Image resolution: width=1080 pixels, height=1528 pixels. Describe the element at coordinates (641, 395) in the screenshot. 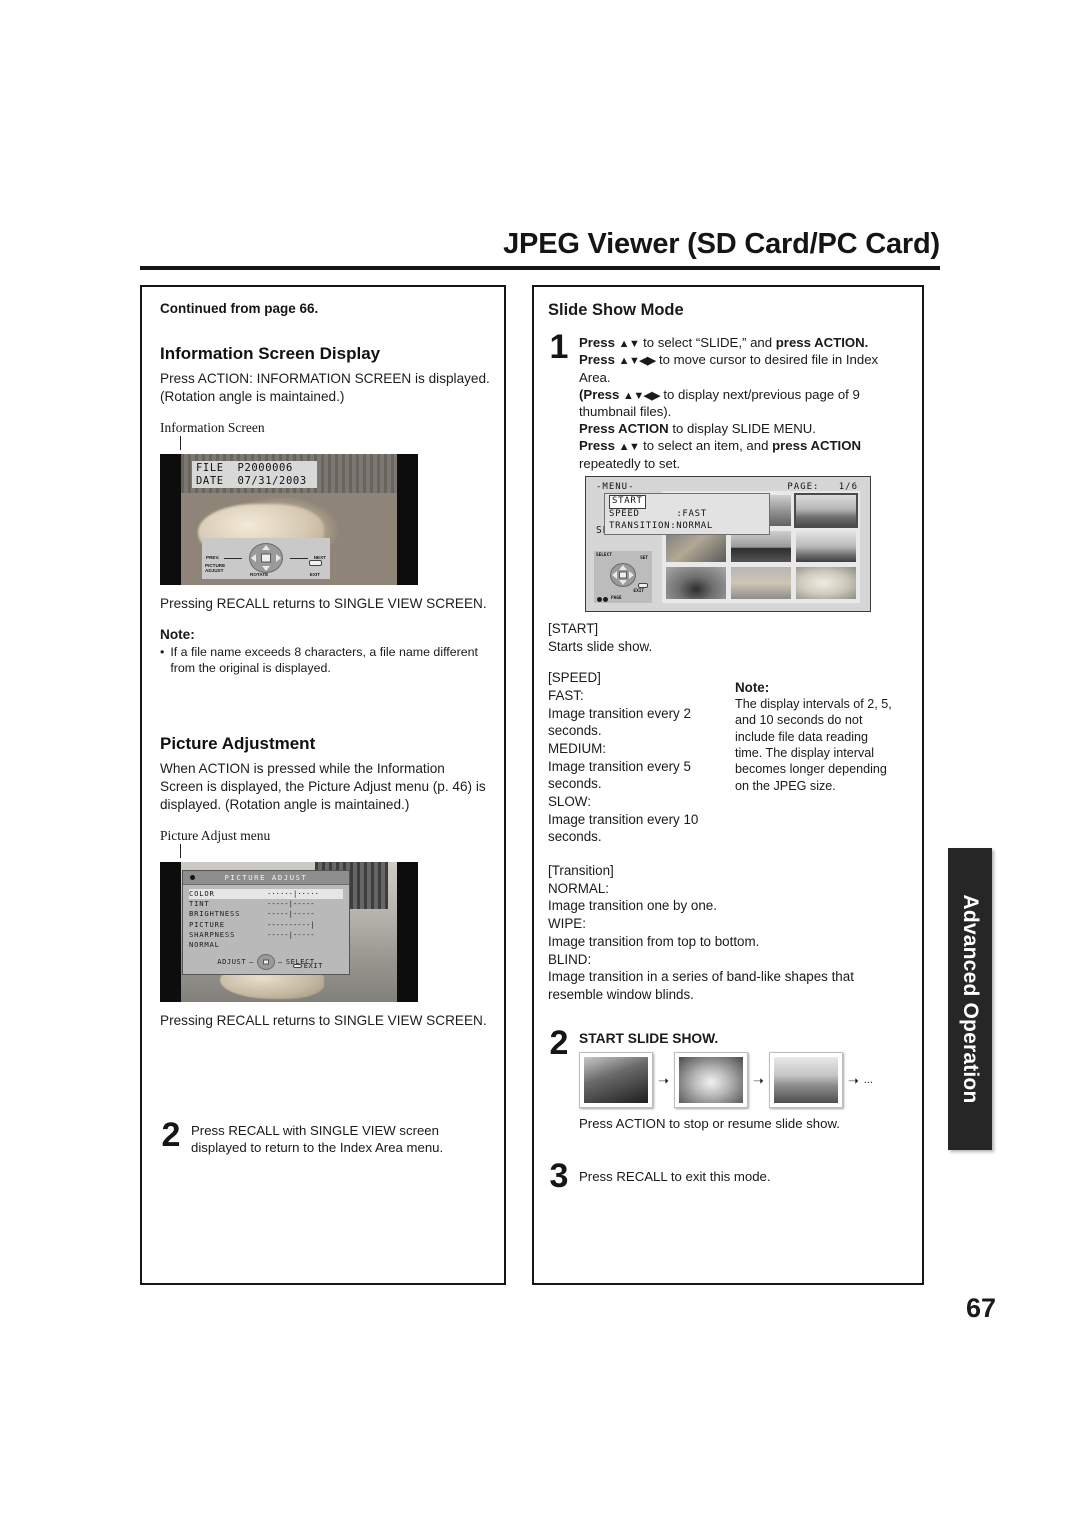

I see `s1-l3-arrows-icon: ▲▼◀▶` at that location.